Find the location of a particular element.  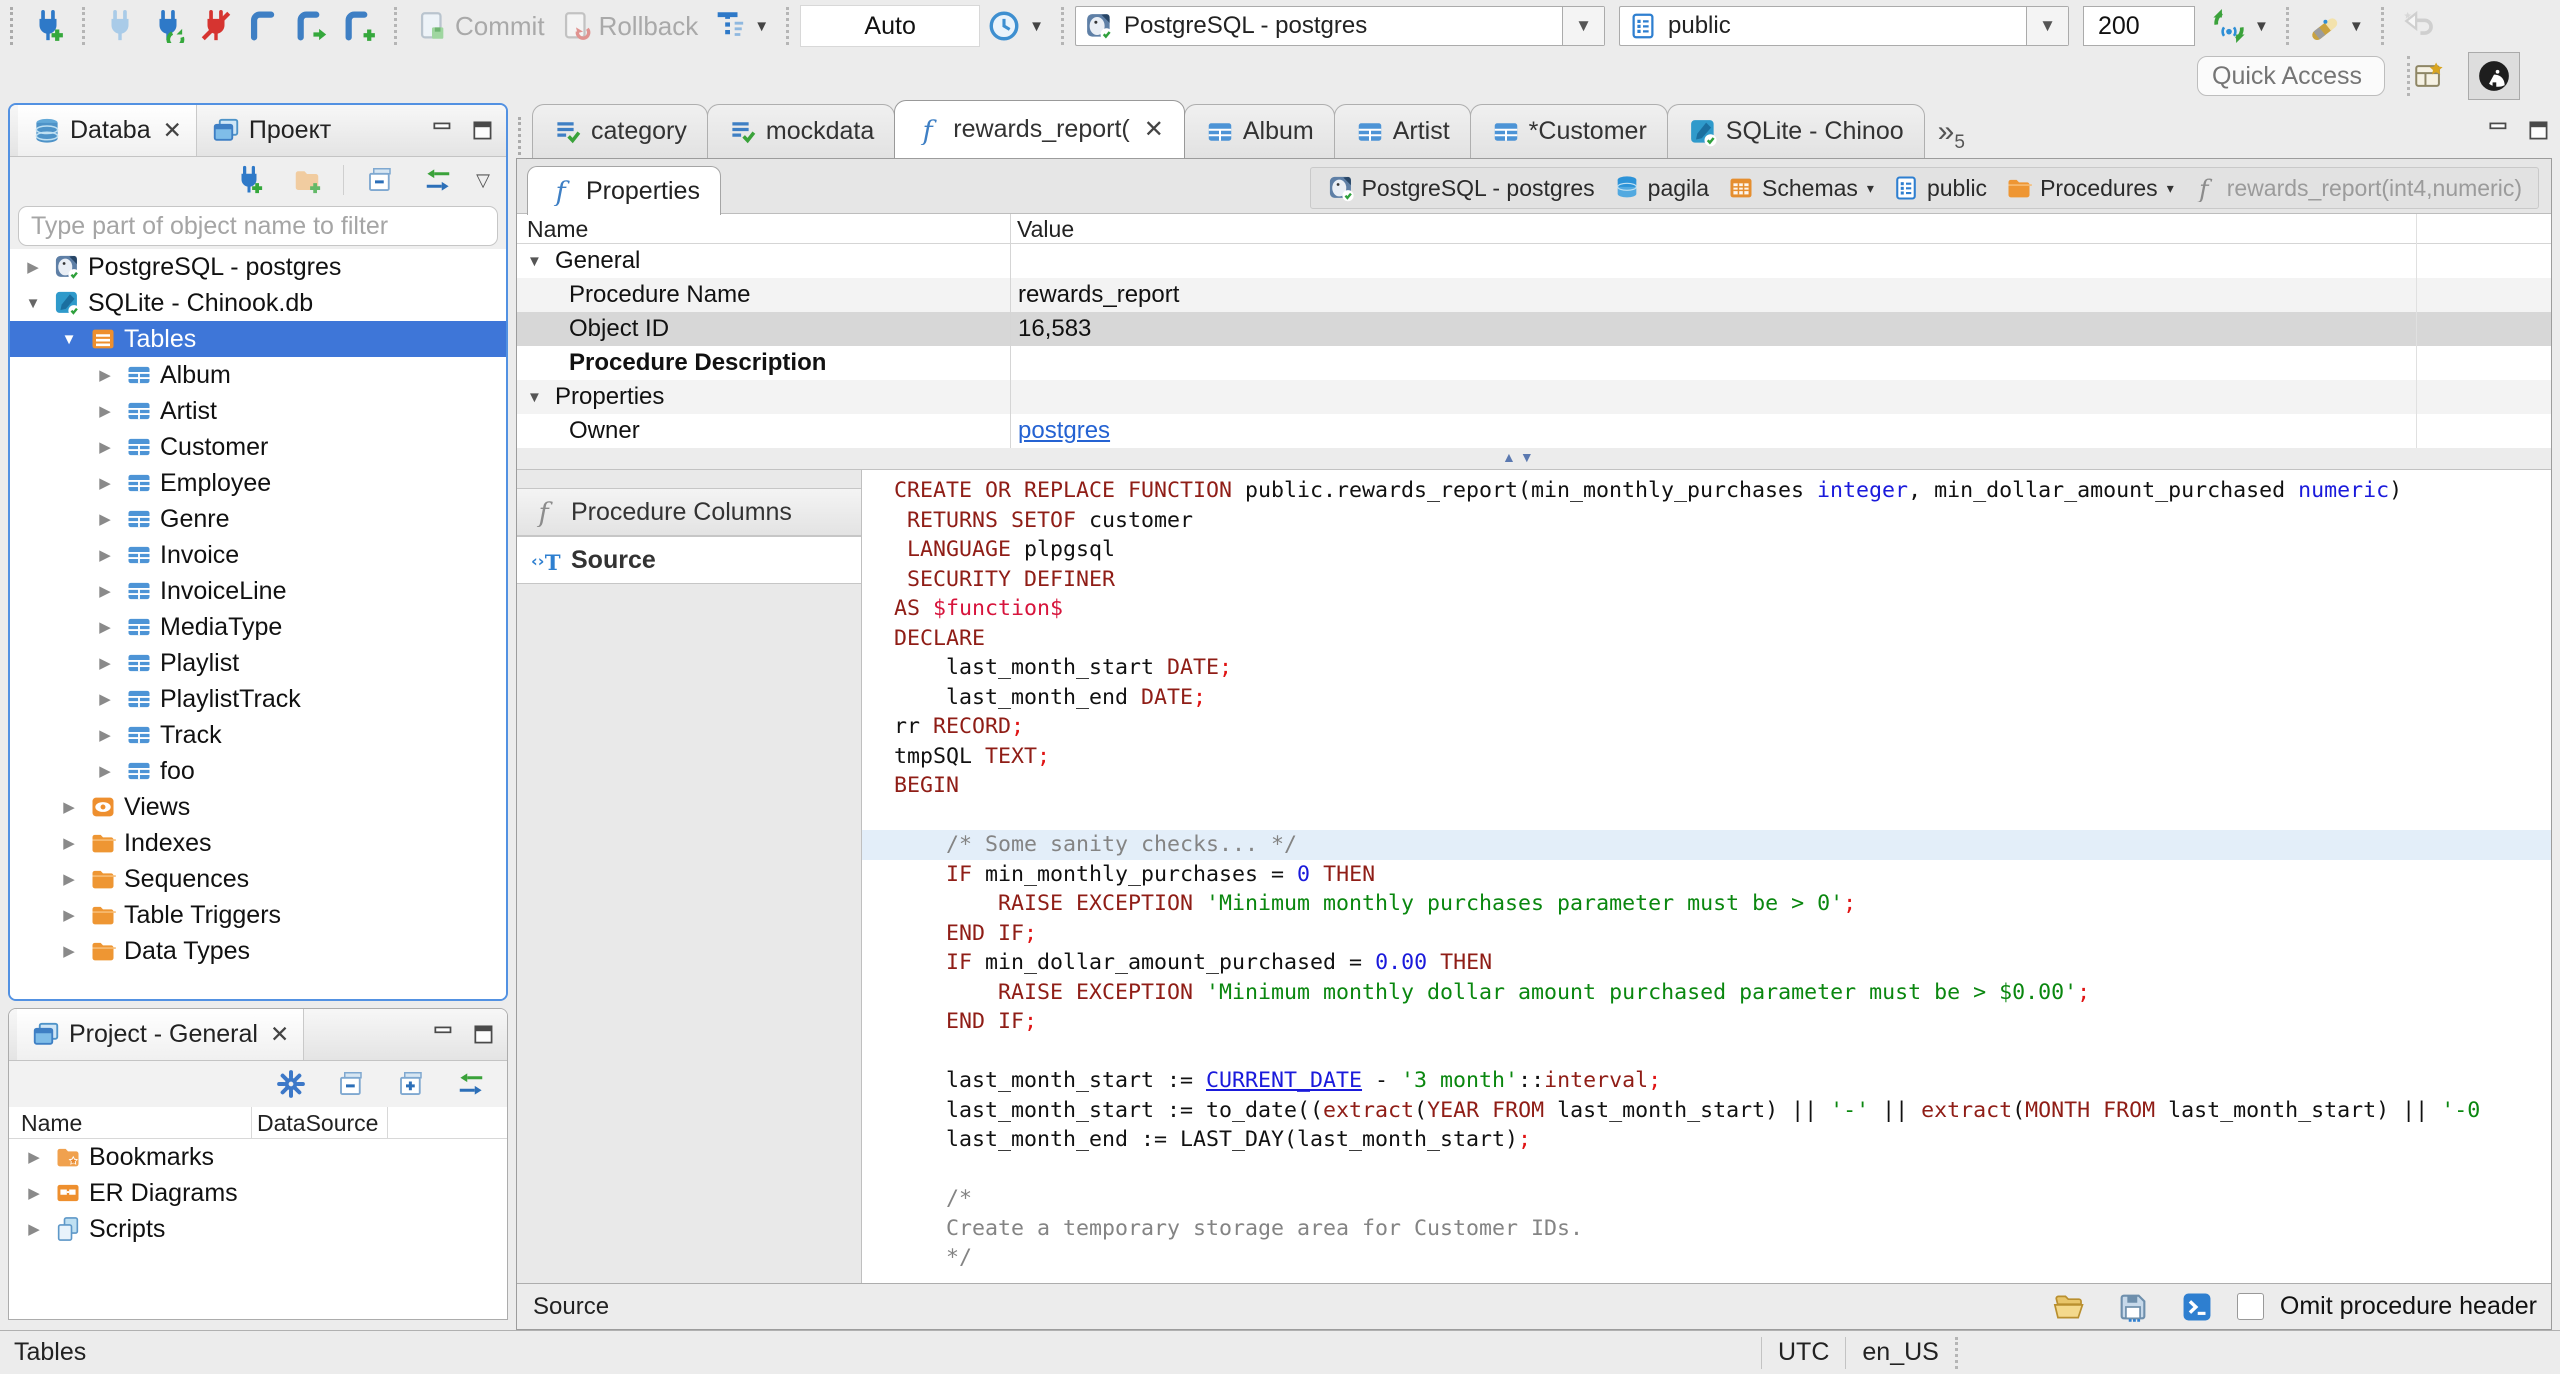

tree-item-artist: ▶ Artist is located at coordinates (258, 411).